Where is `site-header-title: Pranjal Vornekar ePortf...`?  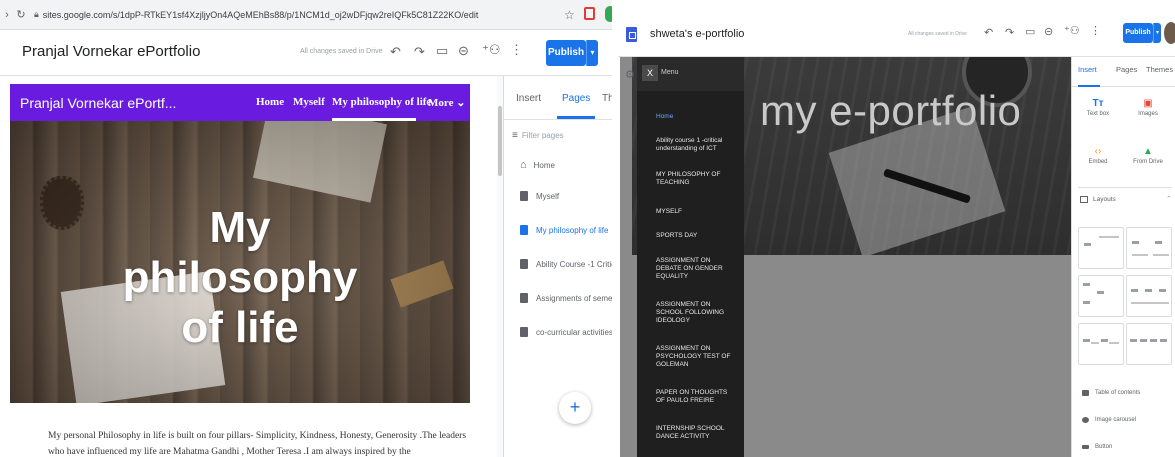 site-header-title: Pranjal Vornekar ePortf... is located at coordinates (98, 103).